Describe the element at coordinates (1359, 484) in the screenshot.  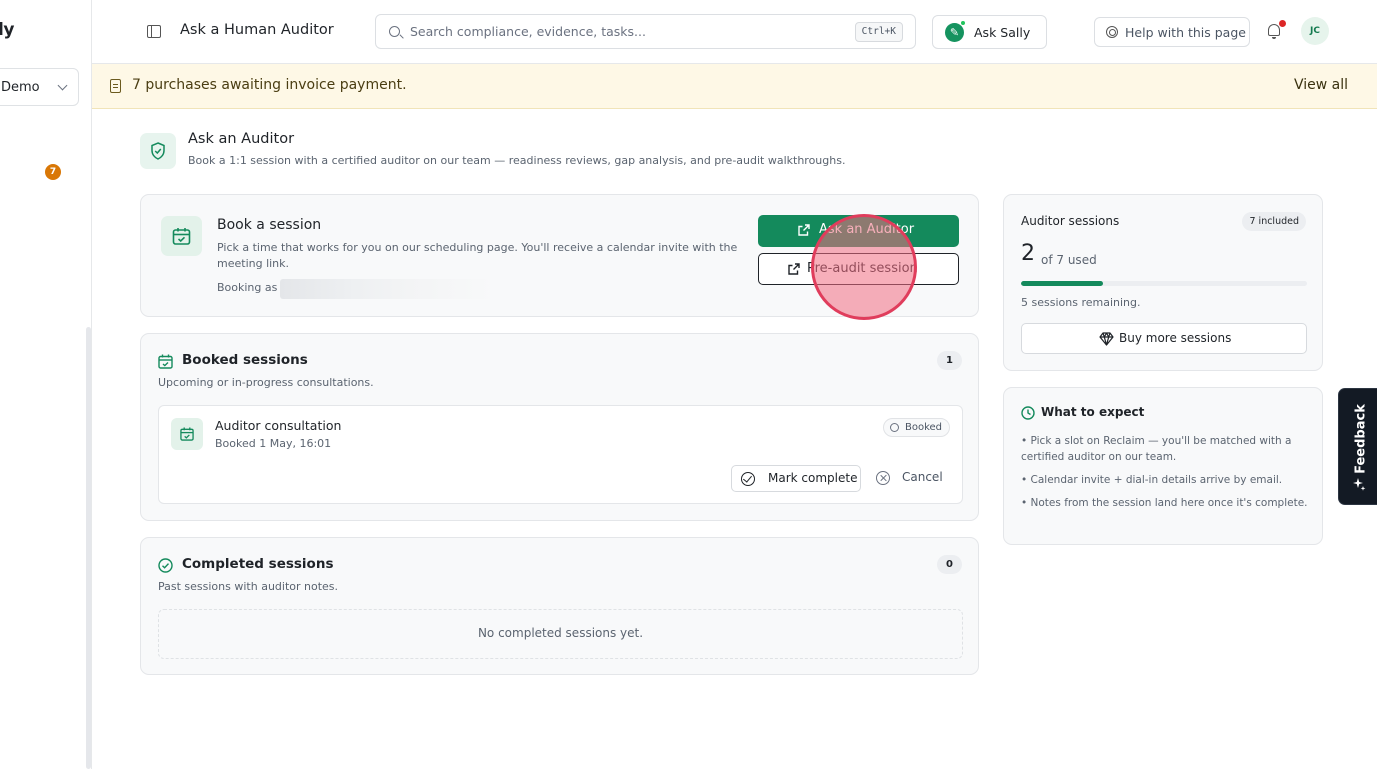
I see `sparkle-icon` at that location.